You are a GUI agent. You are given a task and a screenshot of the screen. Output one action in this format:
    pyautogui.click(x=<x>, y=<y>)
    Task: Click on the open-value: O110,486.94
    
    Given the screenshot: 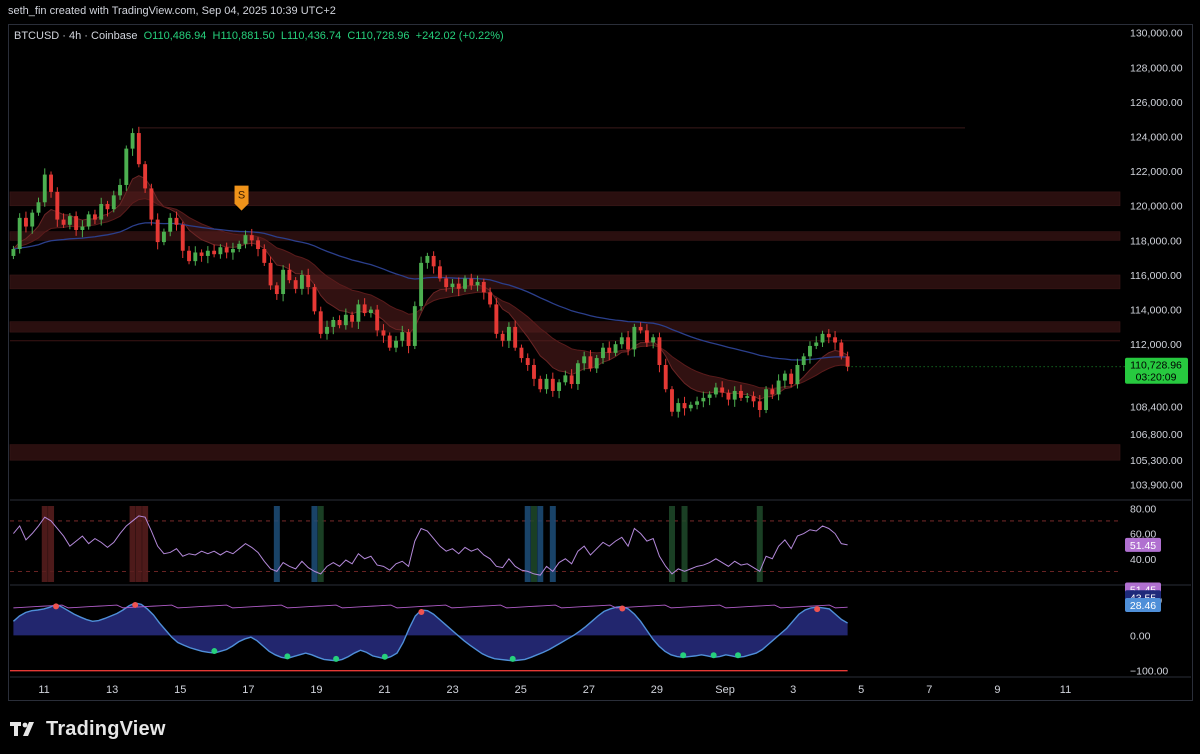 What is the action you would take?
    pyautogui.click(x=175, y=36)
    